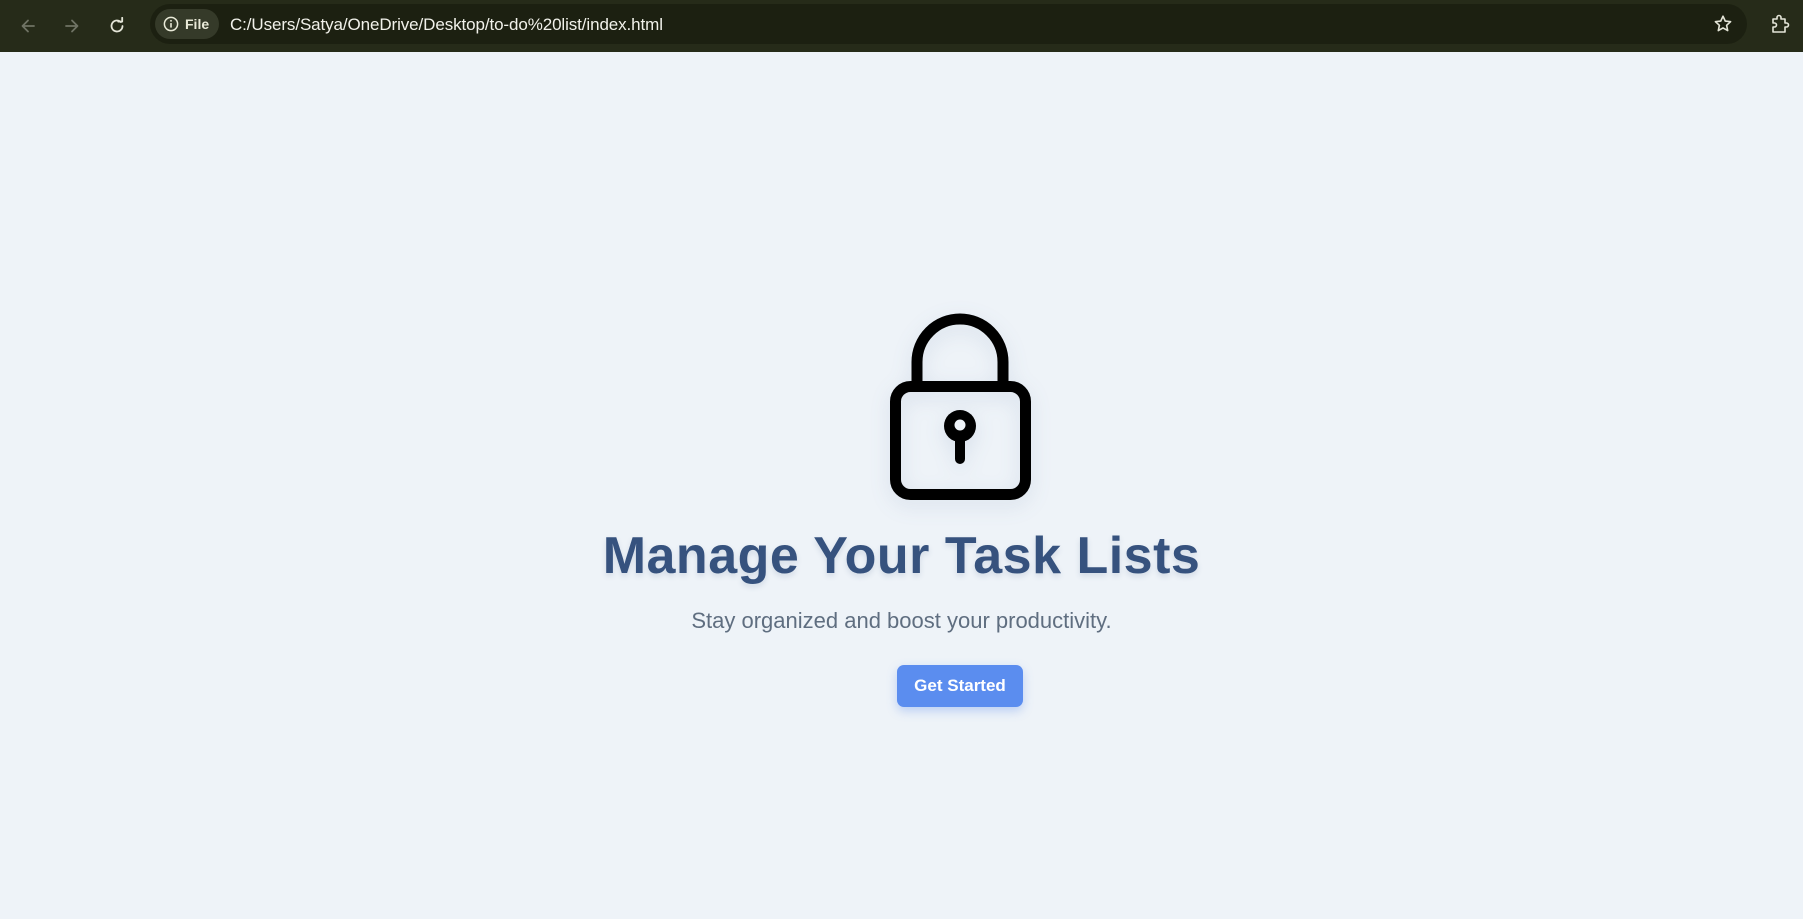  I want to click on reload-button, so click(117, 26).